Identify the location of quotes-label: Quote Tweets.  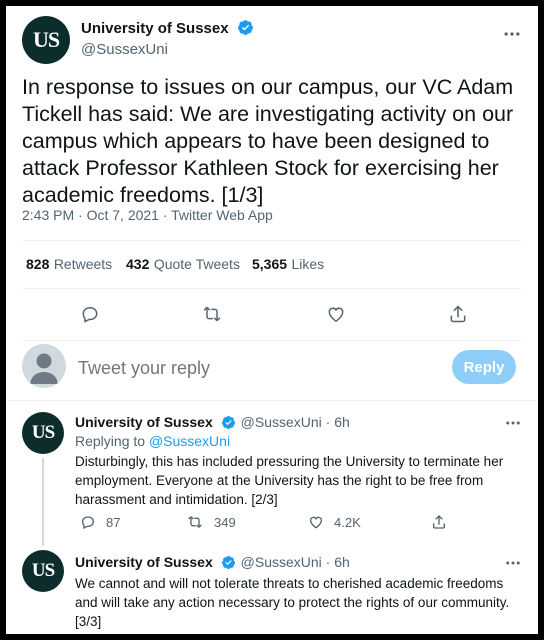
(196, 264).